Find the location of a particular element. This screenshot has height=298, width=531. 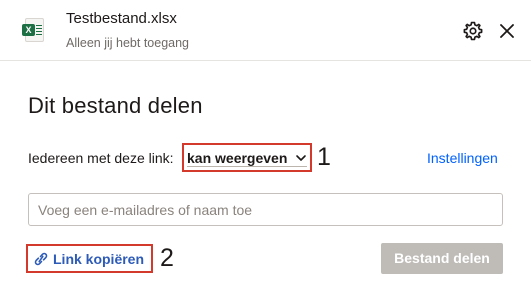

chevron-down-icon is located at coordinates (301, 158).